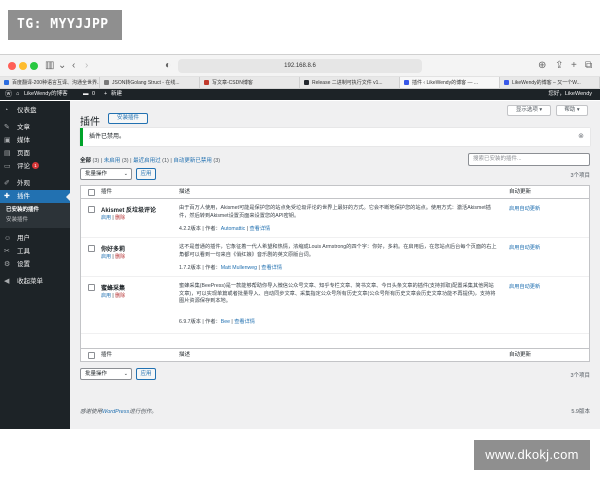  Describe the element at coordinates (91, 355) in the screenshot. I see `select-all-checkbox-footer` at that location.